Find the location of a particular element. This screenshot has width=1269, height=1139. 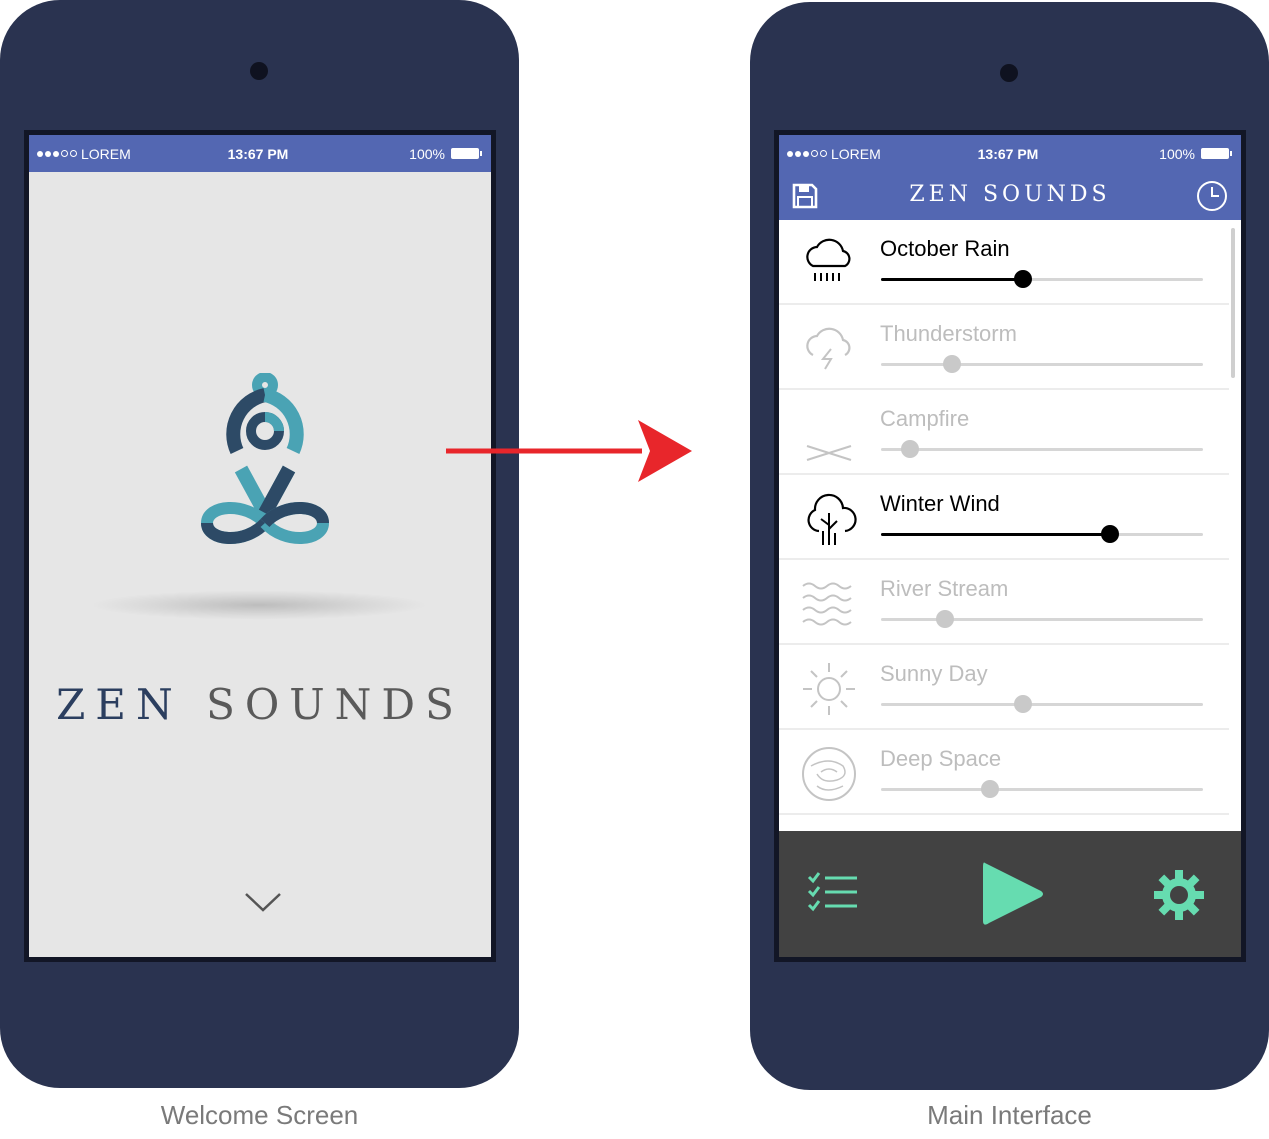

sound-label: Campfire is located at coordinates (925, 418).